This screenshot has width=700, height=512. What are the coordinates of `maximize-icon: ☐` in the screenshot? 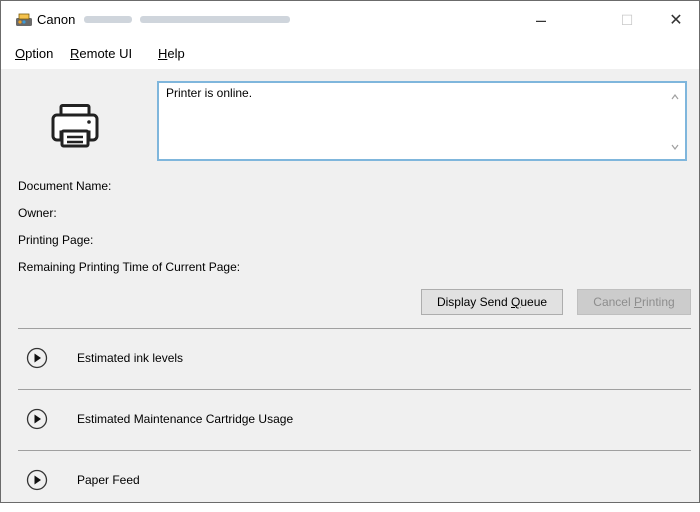 It's located at (627, 19).